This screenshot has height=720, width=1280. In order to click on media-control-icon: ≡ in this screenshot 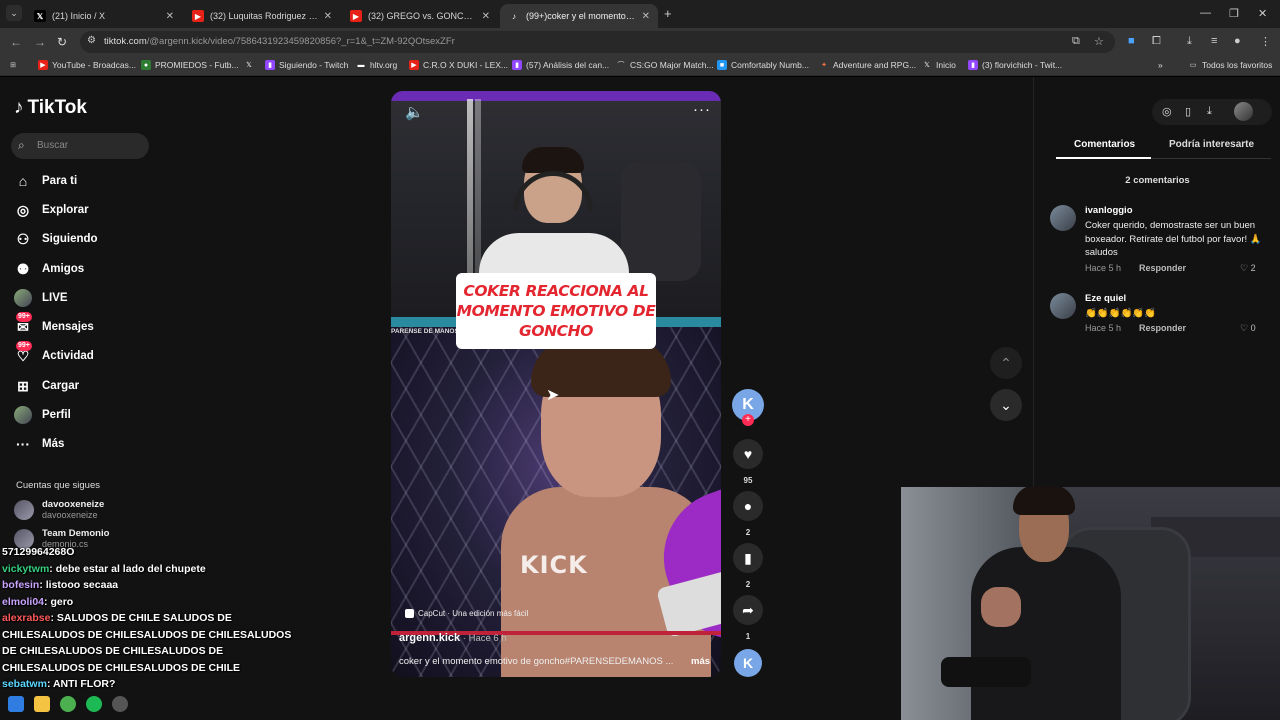, I will do `click(1214, 41)`.